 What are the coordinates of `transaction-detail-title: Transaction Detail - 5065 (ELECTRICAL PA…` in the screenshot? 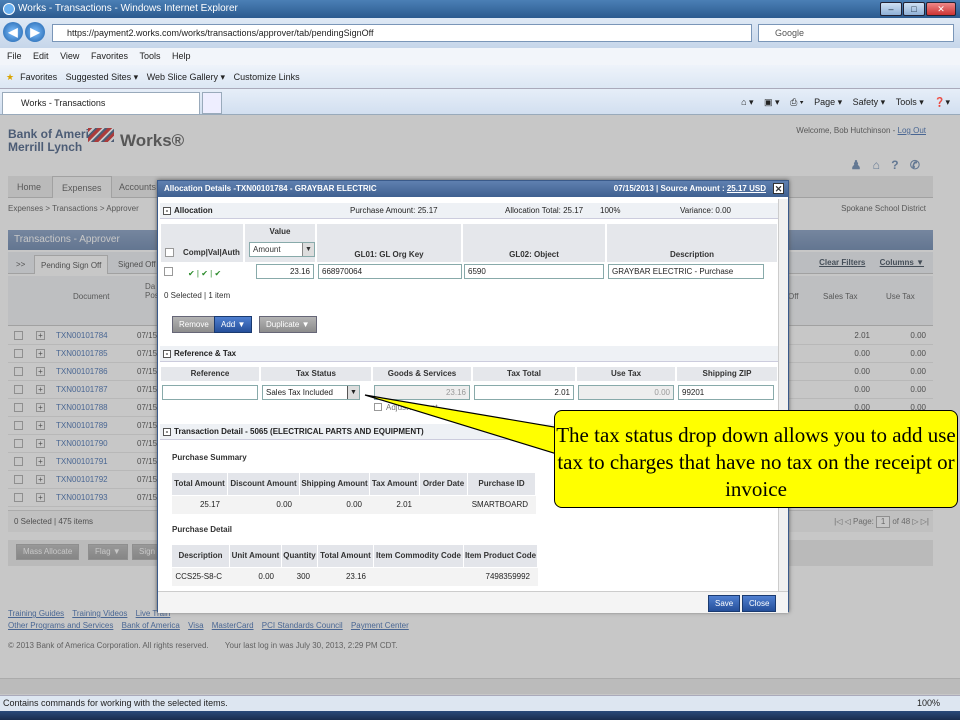 It's located at (299, 431).